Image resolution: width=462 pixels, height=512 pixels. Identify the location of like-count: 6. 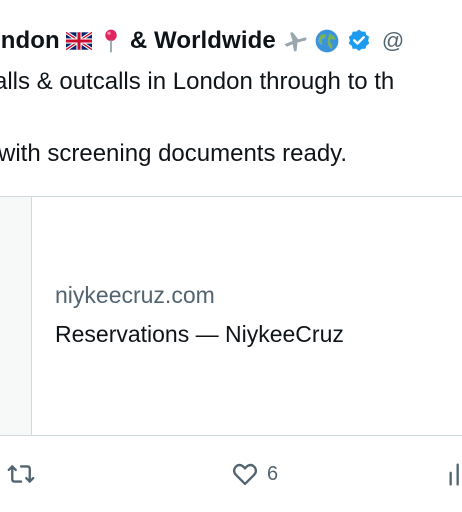
(273, 473).